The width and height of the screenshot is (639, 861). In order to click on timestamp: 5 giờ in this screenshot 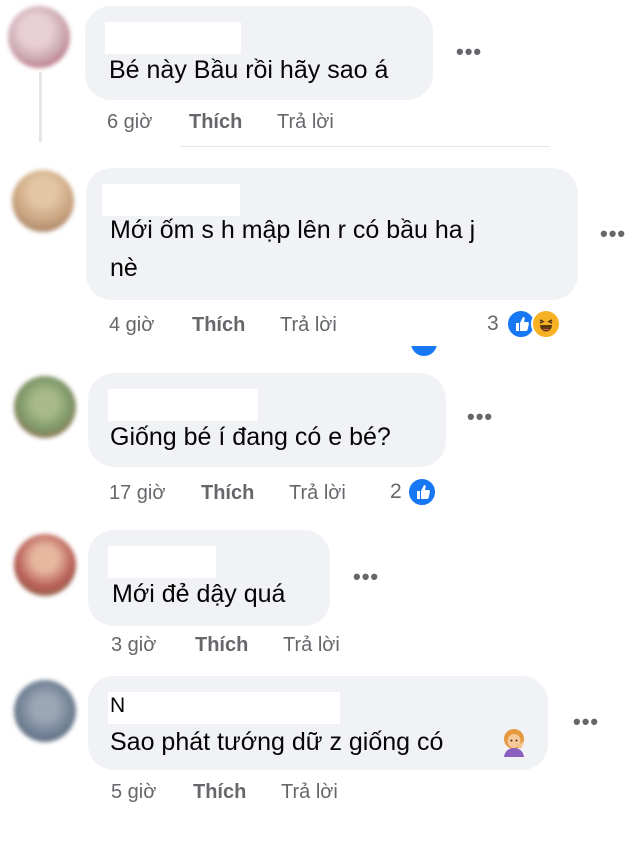, I will do `click(133, 792)`.